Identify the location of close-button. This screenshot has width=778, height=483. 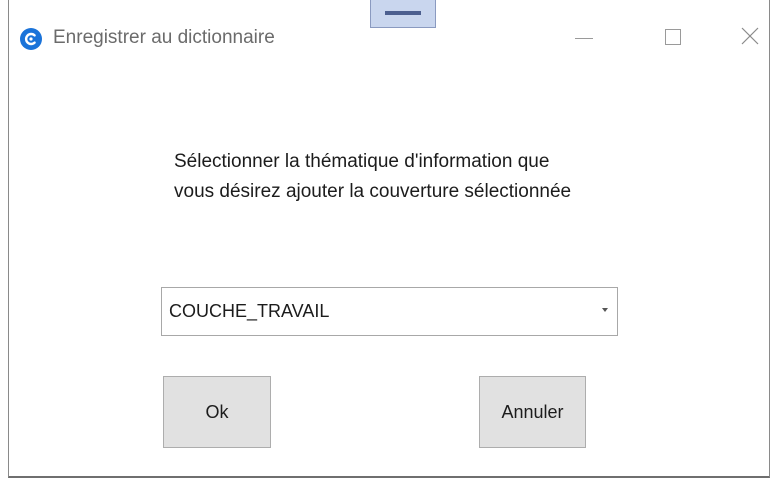
(752, 36).